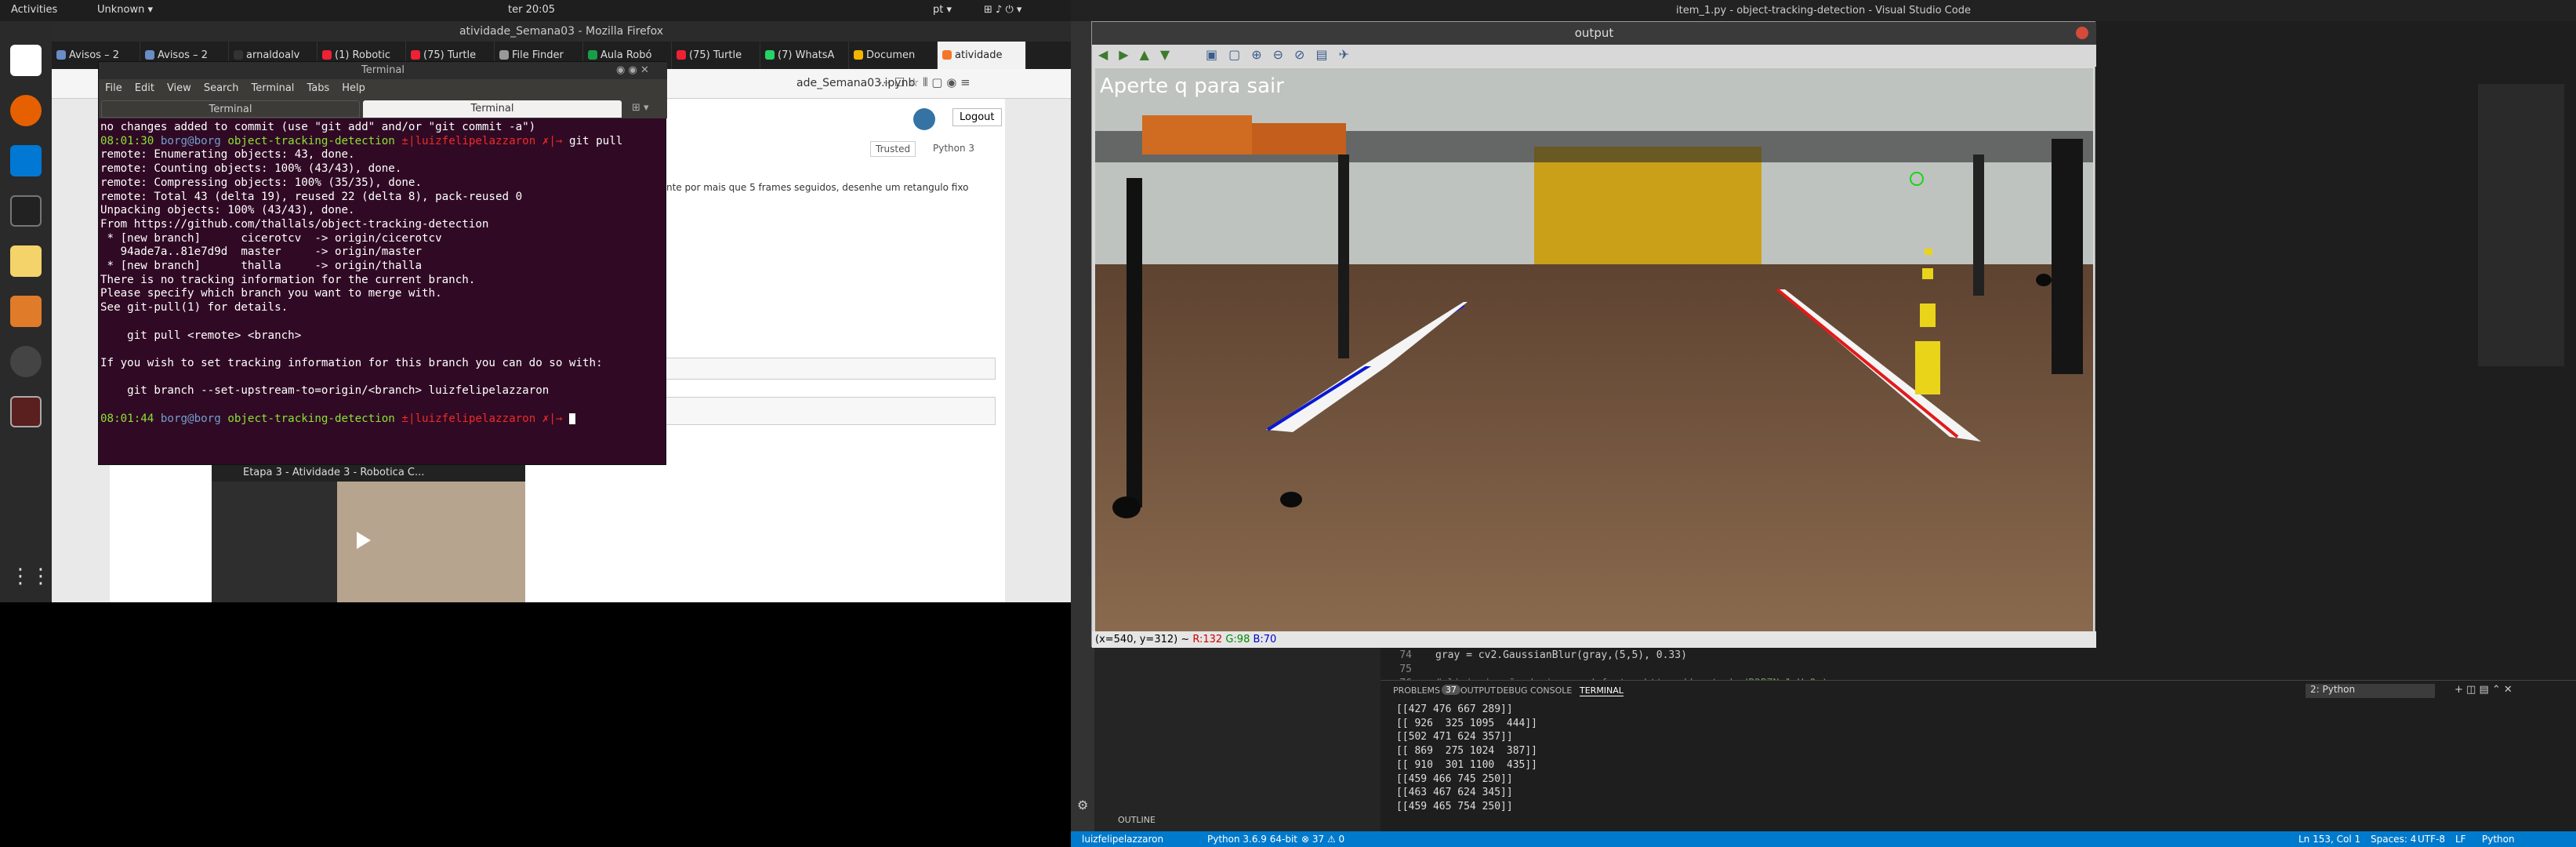 The height and width of the screenshot is (847, 2576). What do you see at coordinates (26, 110) in the screenshot?
I see `firefox-icon` at bounding box center [26, 110].